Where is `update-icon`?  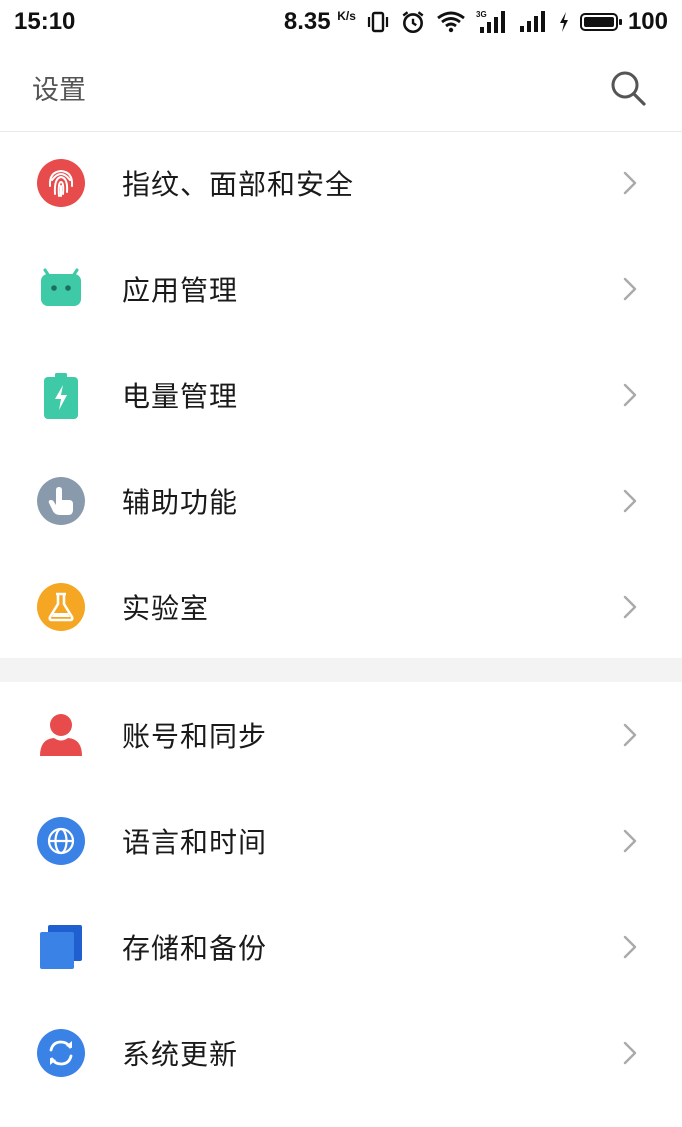
update-icon is located at coordinates (61, 1053).